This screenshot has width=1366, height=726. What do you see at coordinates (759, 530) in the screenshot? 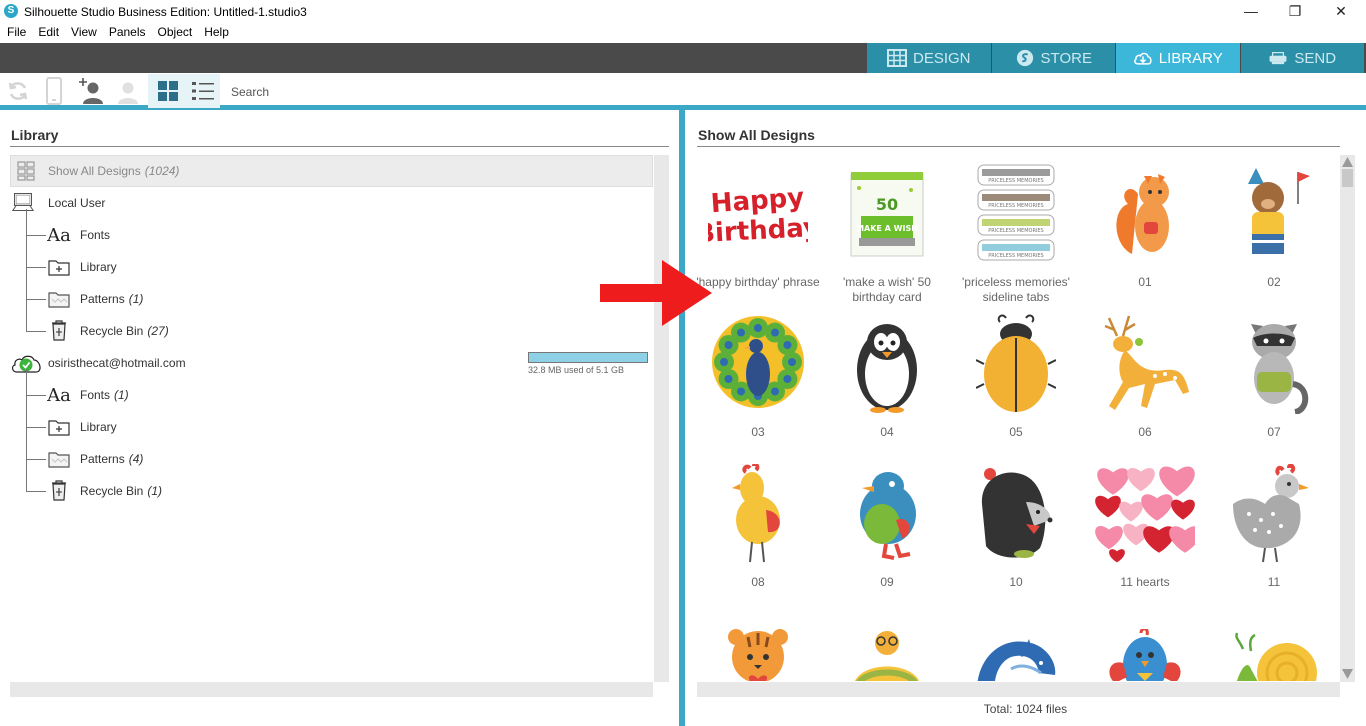
I see `design-tile: 08` at bounding box center [759, 530].